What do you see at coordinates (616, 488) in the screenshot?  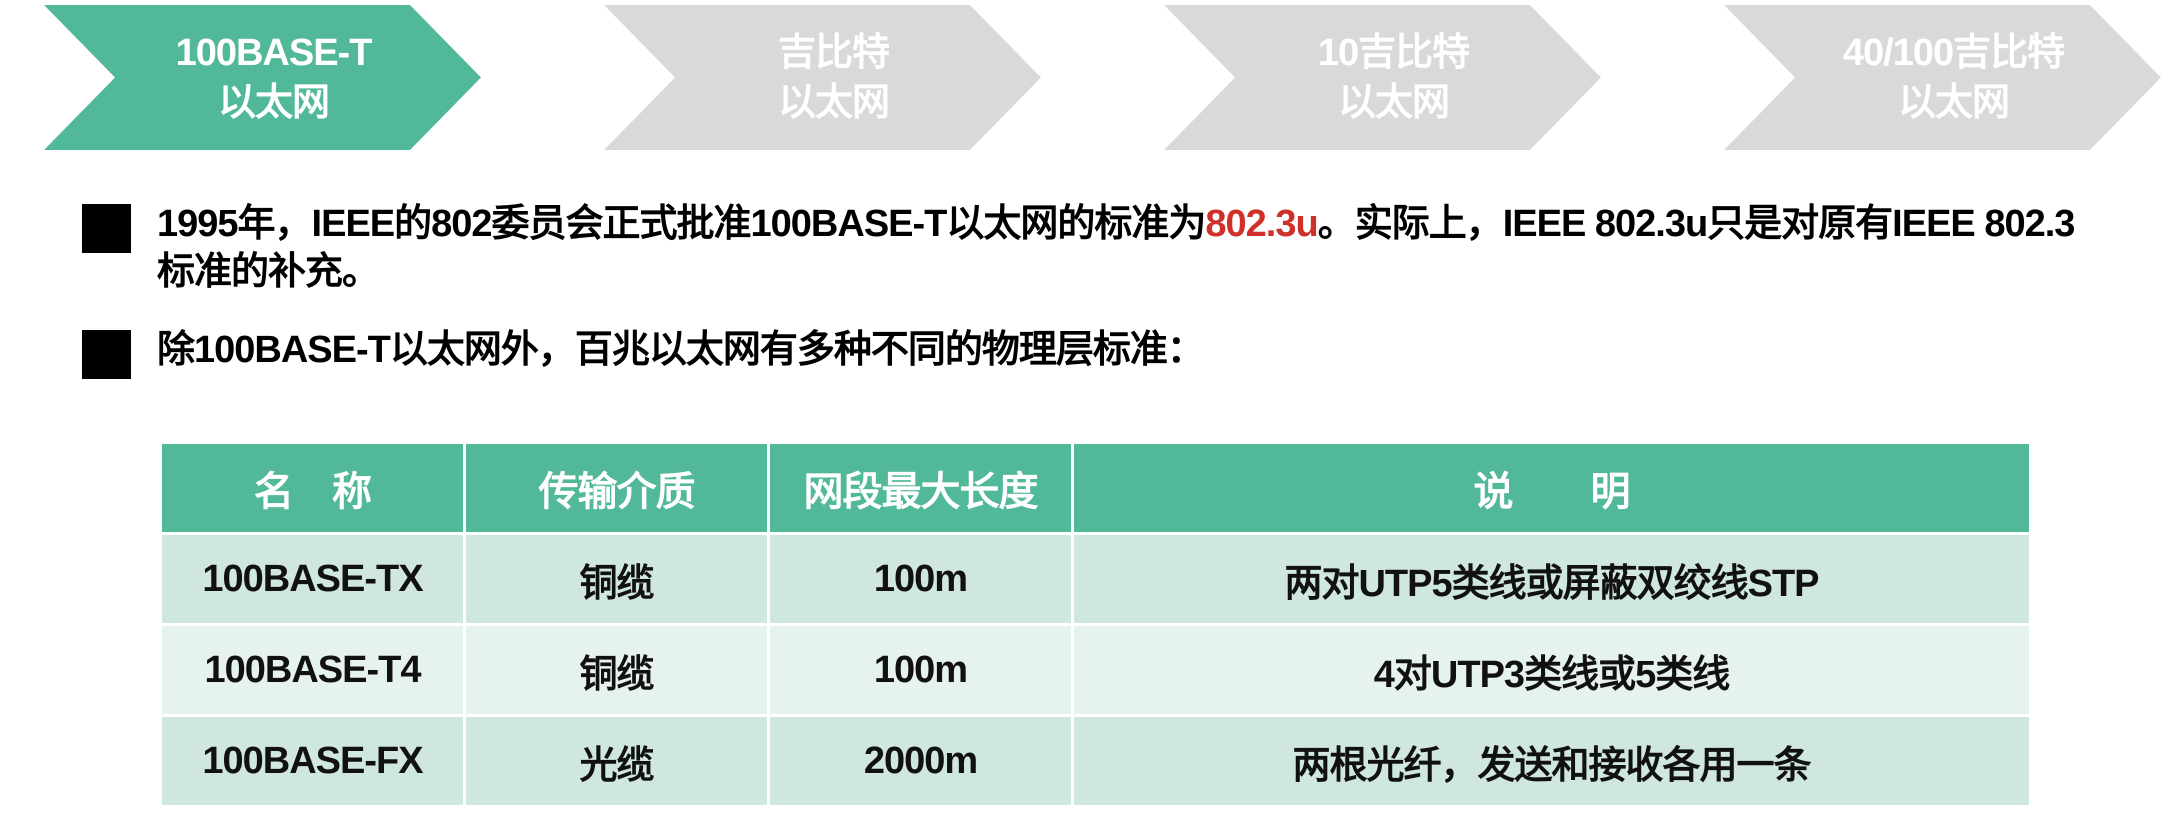 I see `header-medium: 传输介质` at bounding box center [616, 488].